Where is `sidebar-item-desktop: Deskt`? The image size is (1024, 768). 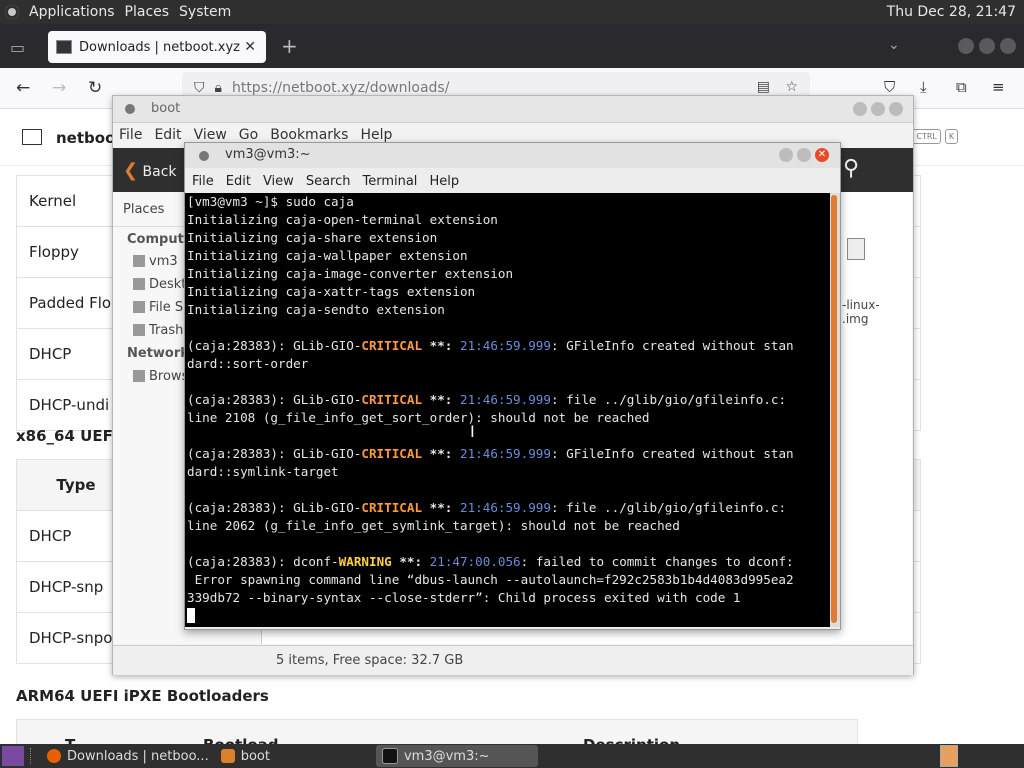 sidebar-item-desktop: Deskt is located at coordinates (159, 284).